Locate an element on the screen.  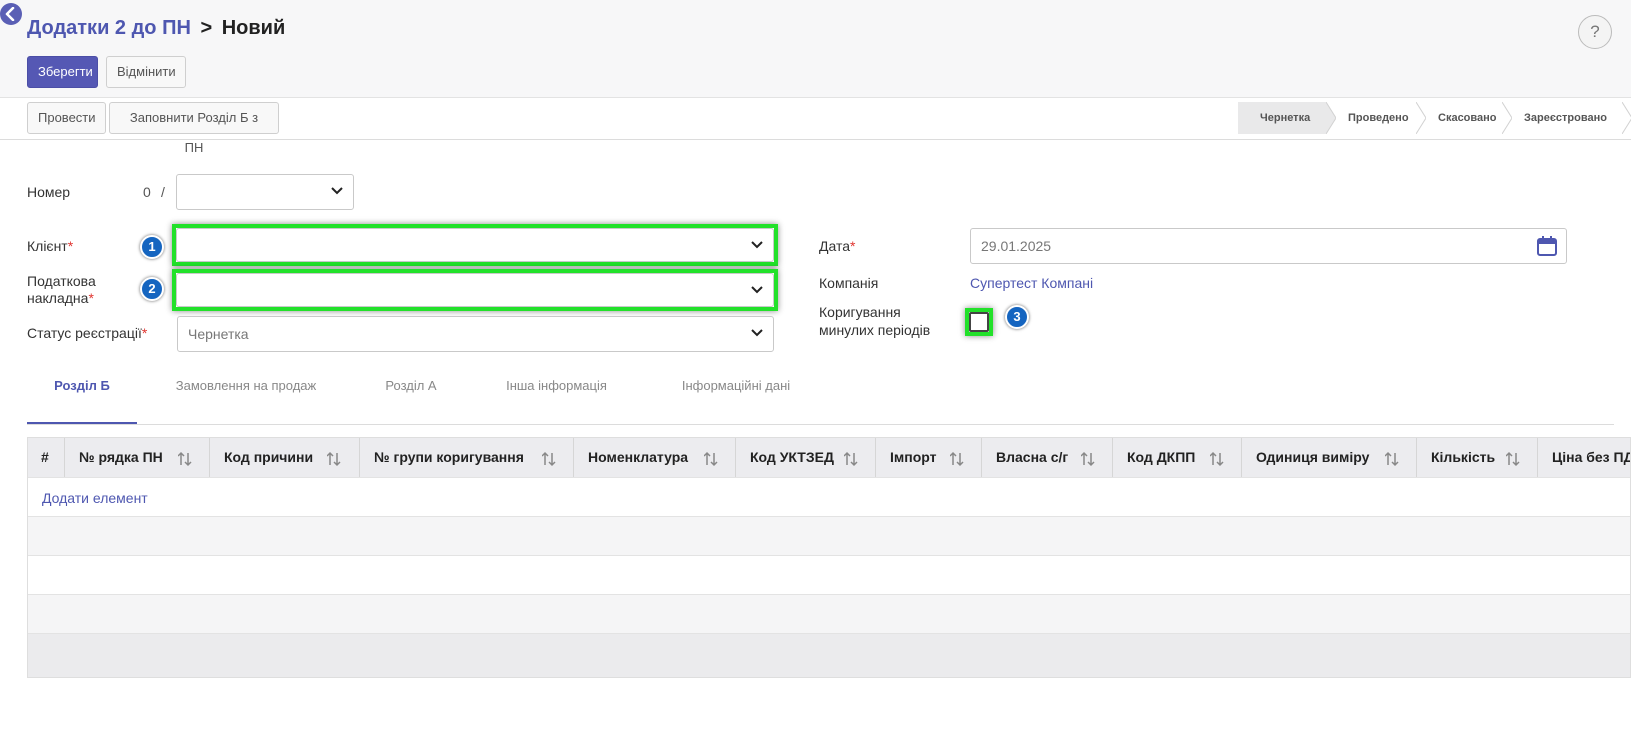
reg-status-value: Чернетка is located at coordinates (218, 334).